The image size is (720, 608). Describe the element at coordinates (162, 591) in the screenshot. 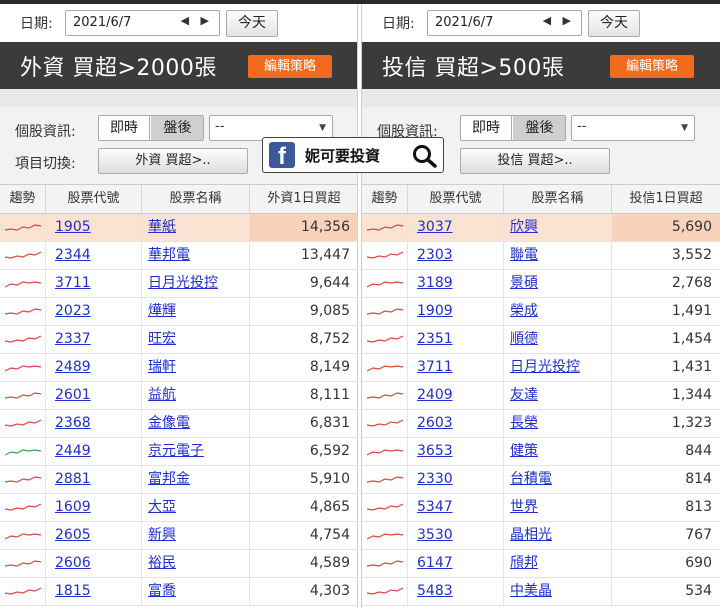

I see `stock-name-link: 富喬` at that location.